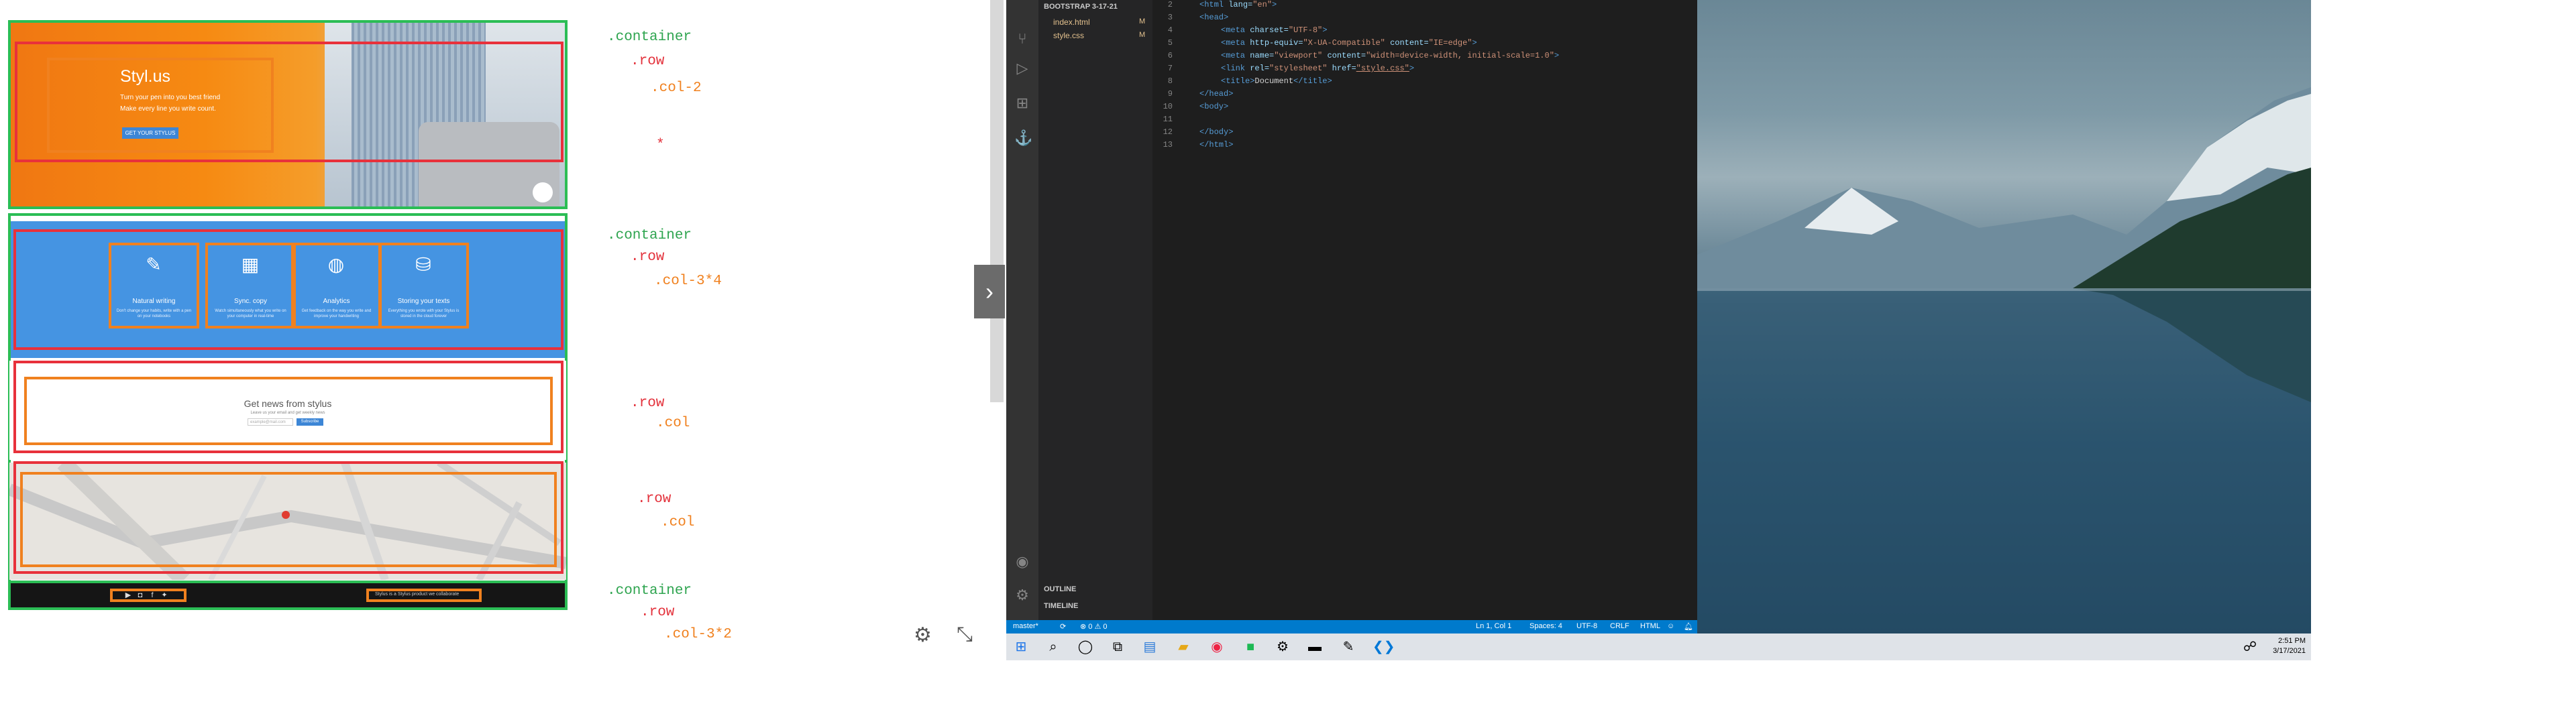 The height and width of the screenshot is (724, 2576). Describe the element at coordinates (1085, 647) in the screenshot. I see `cortana-icon: ◯` at that location.